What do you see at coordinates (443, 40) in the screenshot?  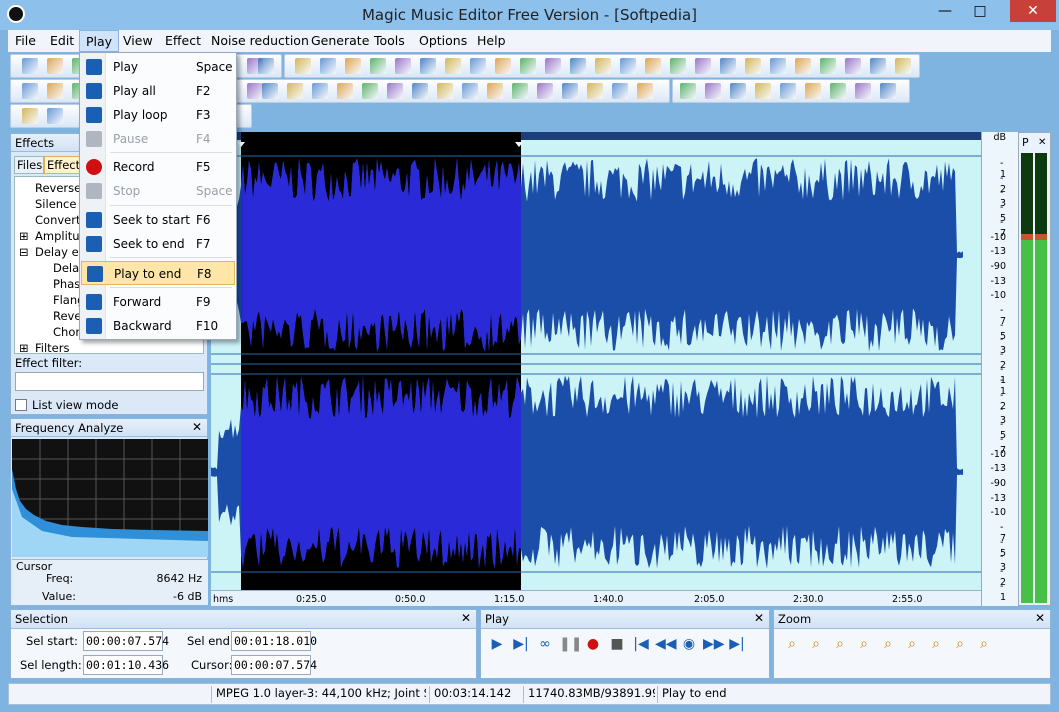 I see `menu-options: Options` at bounding box center [443, 40].